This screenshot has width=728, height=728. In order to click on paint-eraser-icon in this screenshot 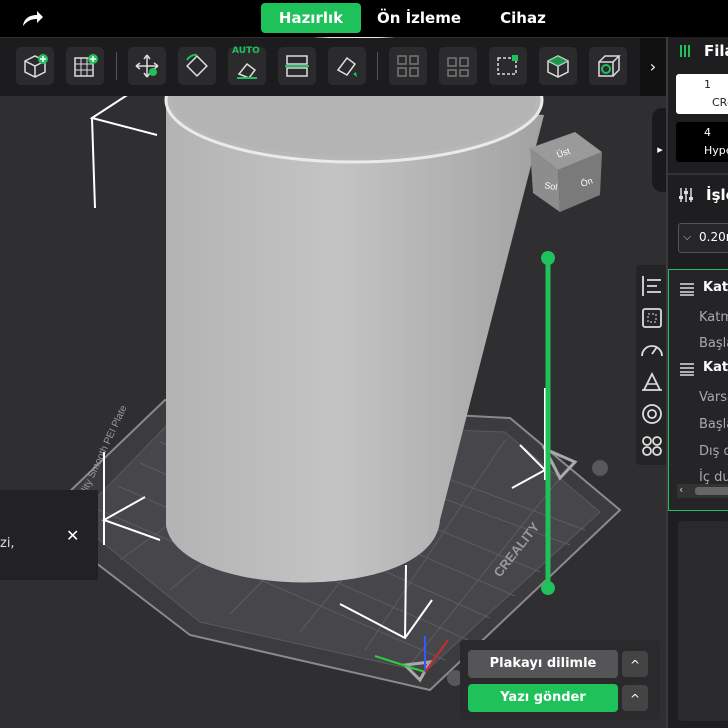, I will do `click(346, 66)`.